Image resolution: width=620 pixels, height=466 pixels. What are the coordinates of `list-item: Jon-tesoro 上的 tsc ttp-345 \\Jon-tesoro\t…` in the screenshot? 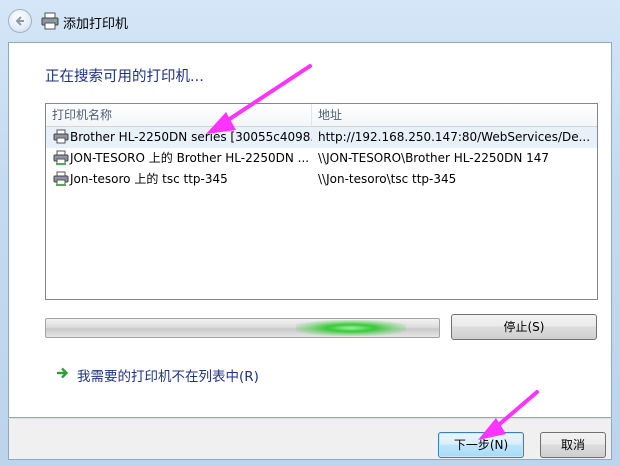 It's located at (321, 179).